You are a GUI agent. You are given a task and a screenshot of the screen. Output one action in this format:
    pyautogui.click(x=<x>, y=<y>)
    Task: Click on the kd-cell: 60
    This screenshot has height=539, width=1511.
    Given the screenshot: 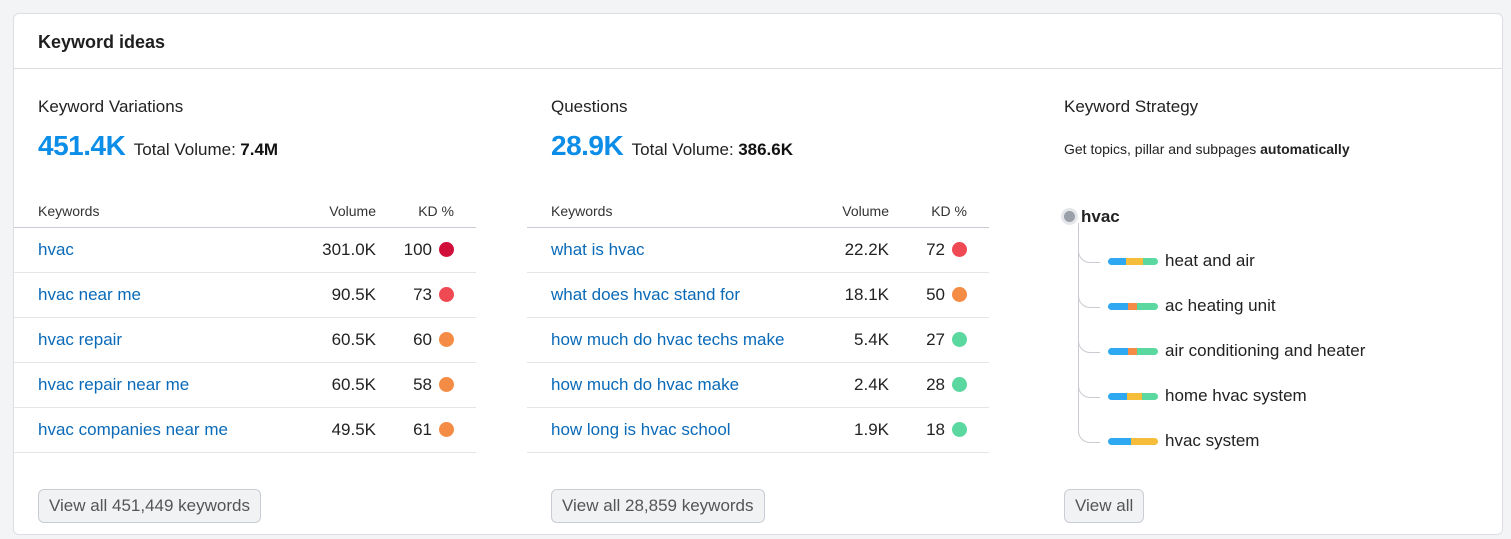 What is the action you would take?
    pyautogui.click(x=426, y=340)
    